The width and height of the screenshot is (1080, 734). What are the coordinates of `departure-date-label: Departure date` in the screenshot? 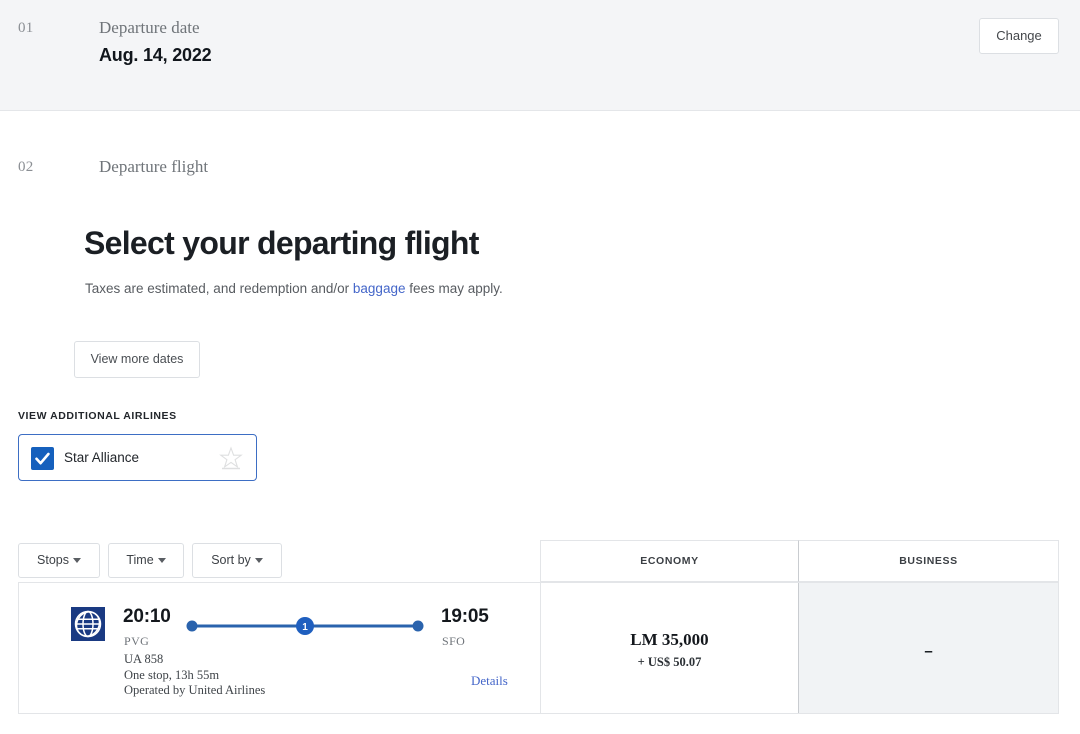 It's located at (149, 27).